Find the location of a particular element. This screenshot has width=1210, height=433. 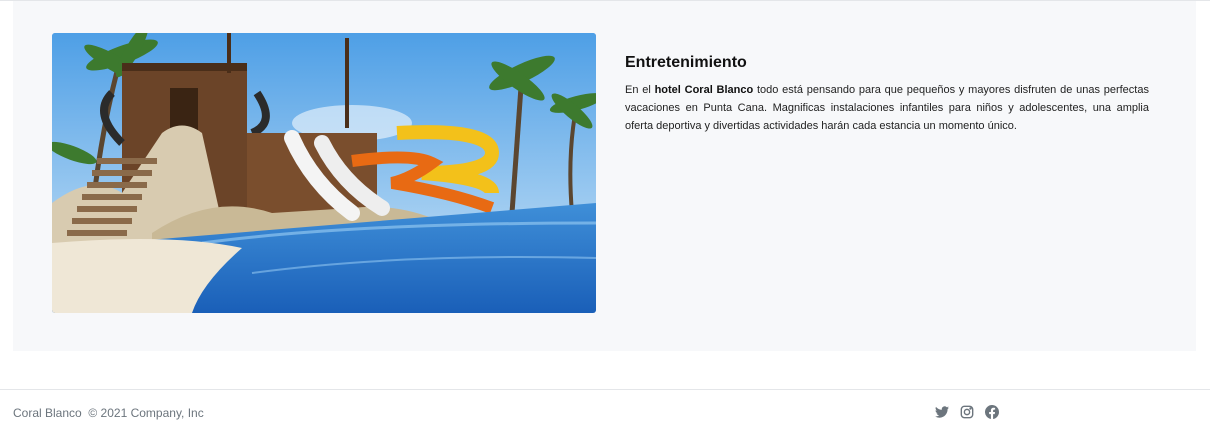

footer-copyright-text: © 2021 Company, Inc is located at coordinates (146, 413).